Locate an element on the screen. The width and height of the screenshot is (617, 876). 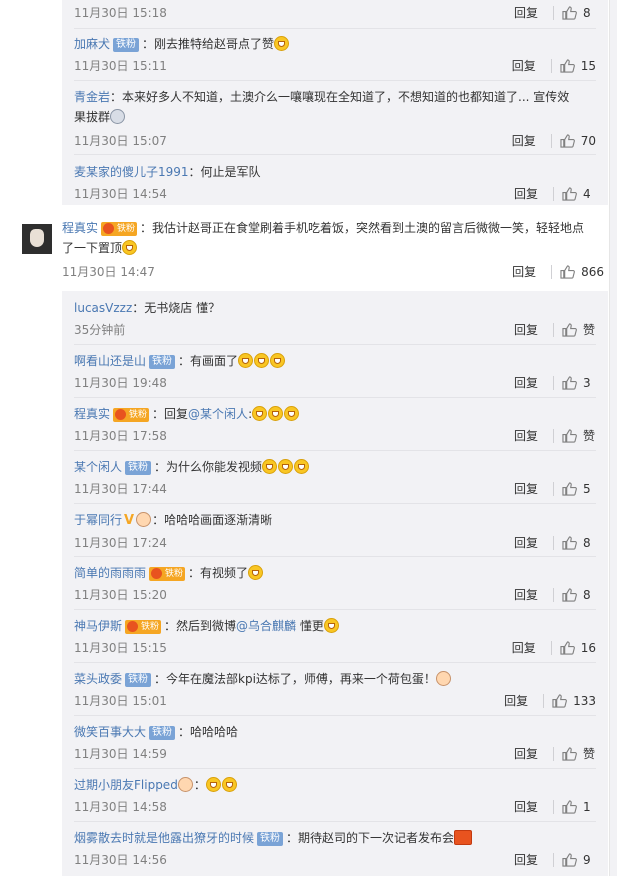
username-link: 过期小朋友Flipped is located at coordinates (126, 785).